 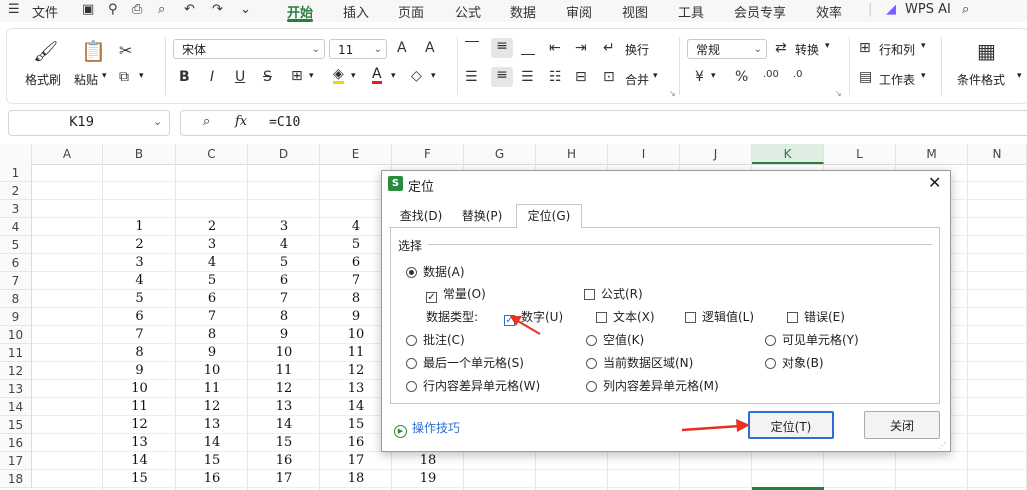 I want to click on annotation-arrowhead-number, so click(x=516, y=321).